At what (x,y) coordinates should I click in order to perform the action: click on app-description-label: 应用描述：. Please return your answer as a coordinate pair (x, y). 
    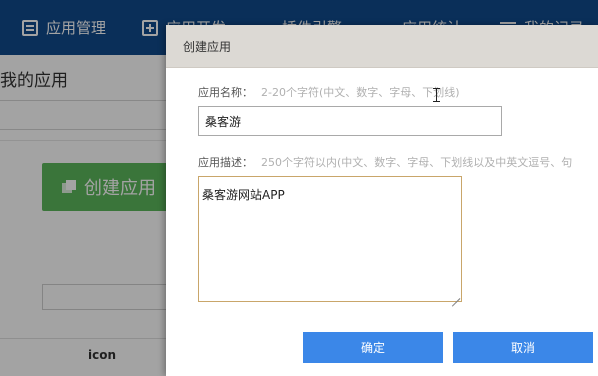
    Looking at the image, I should click on (225, 162).